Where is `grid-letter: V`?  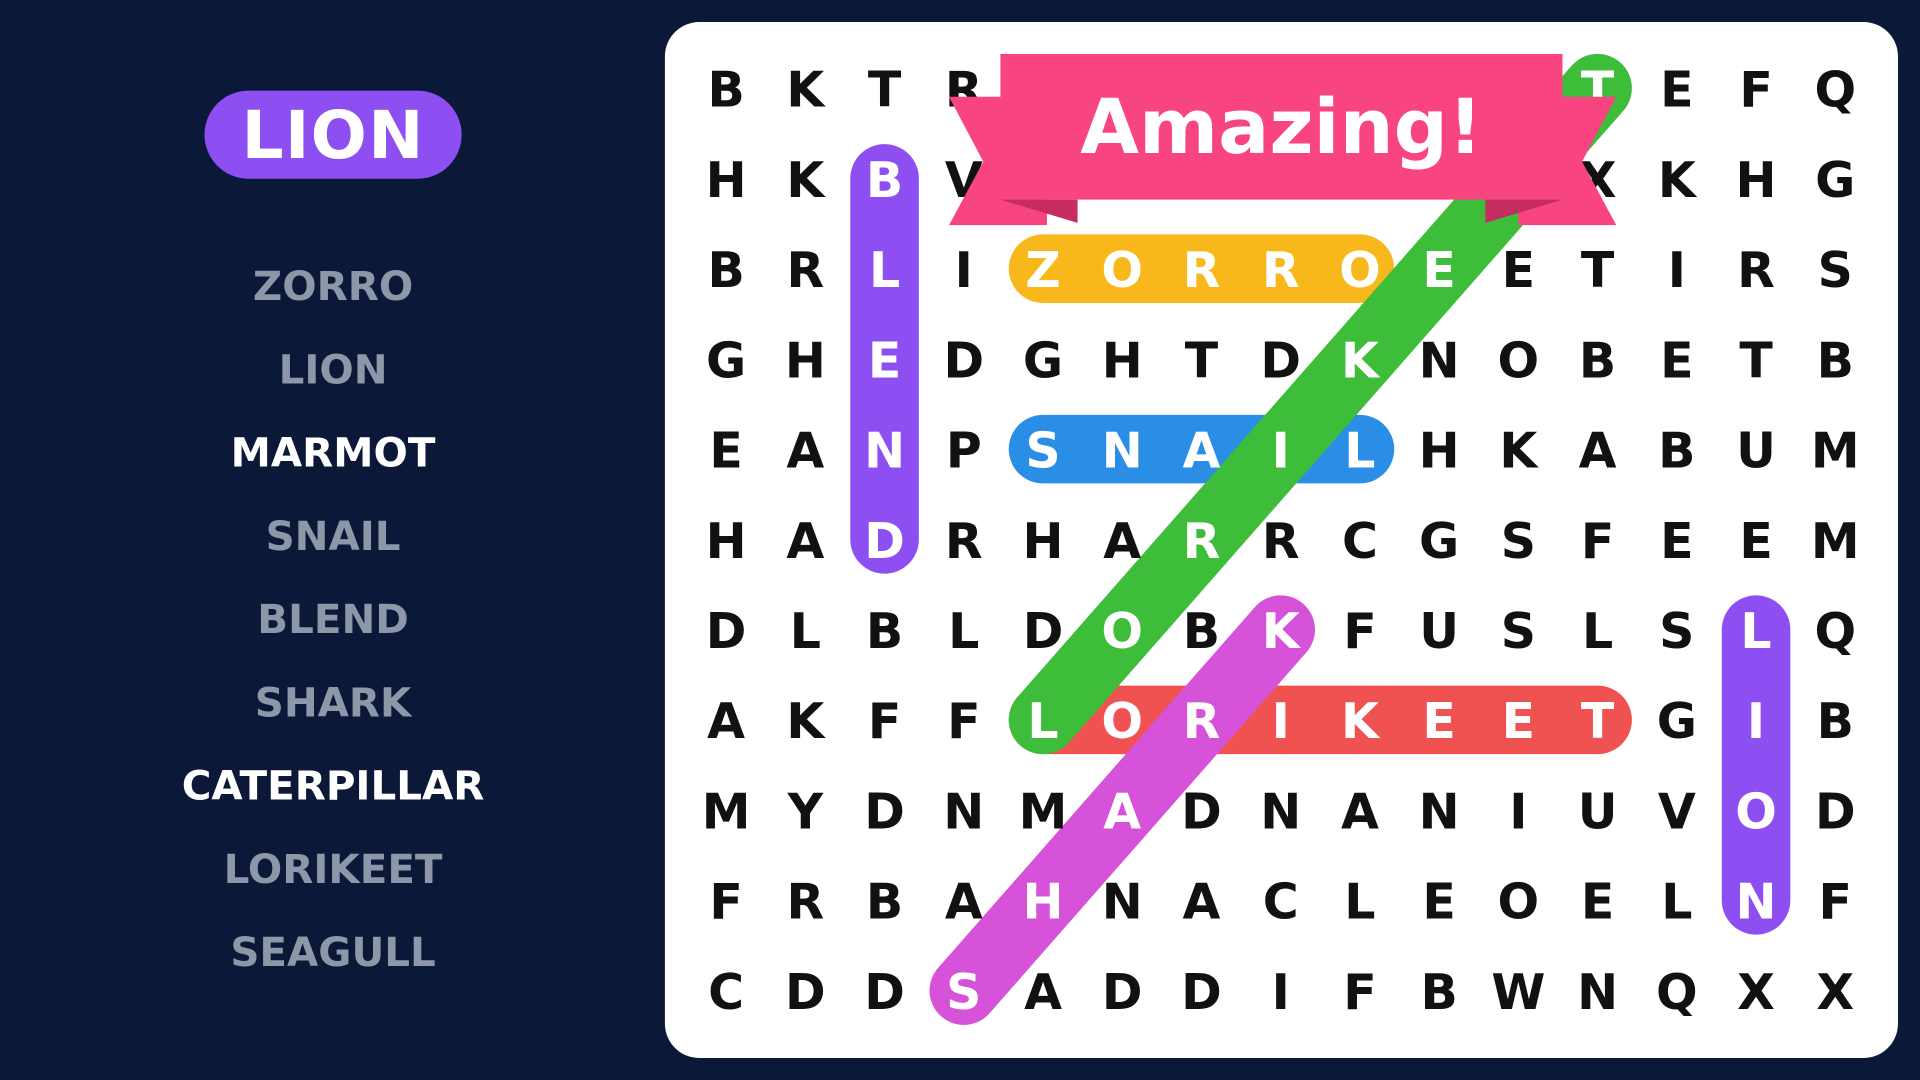
grid-letter: V is located at coordinates (1677, 811).